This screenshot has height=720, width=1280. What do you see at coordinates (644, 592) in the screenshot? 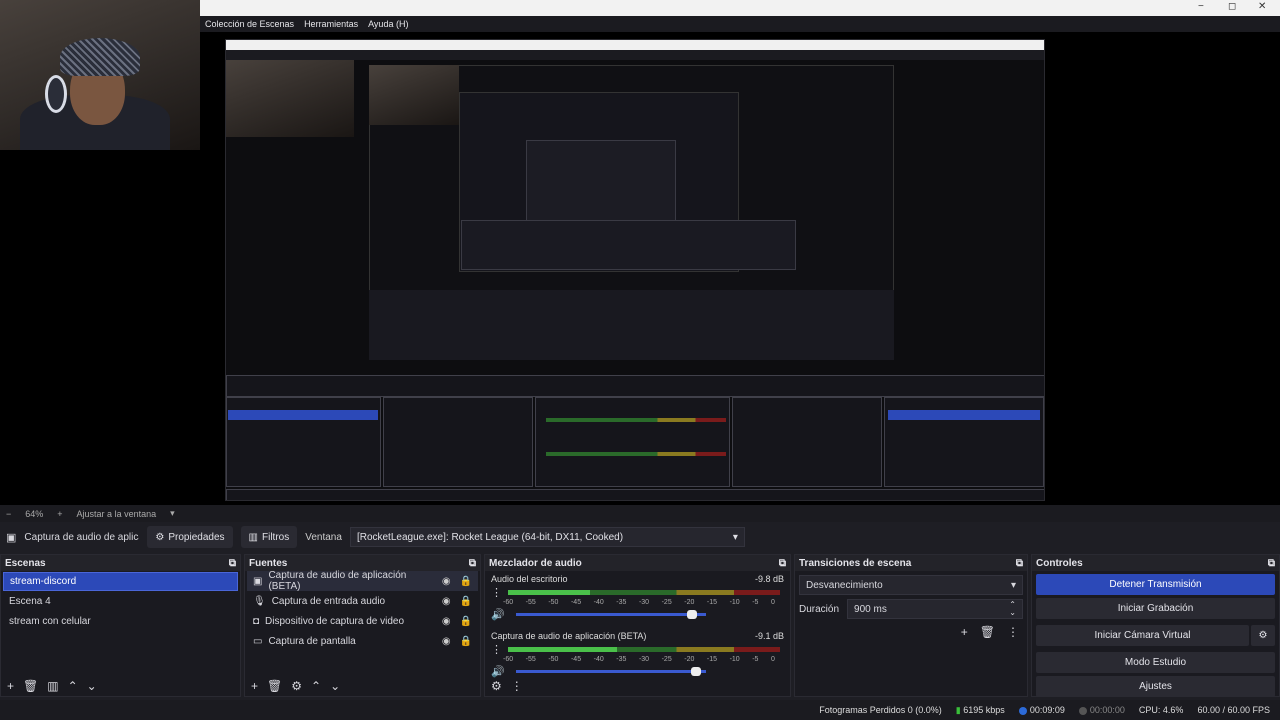
I see `volume-meter` at bounding box center [644, 592].